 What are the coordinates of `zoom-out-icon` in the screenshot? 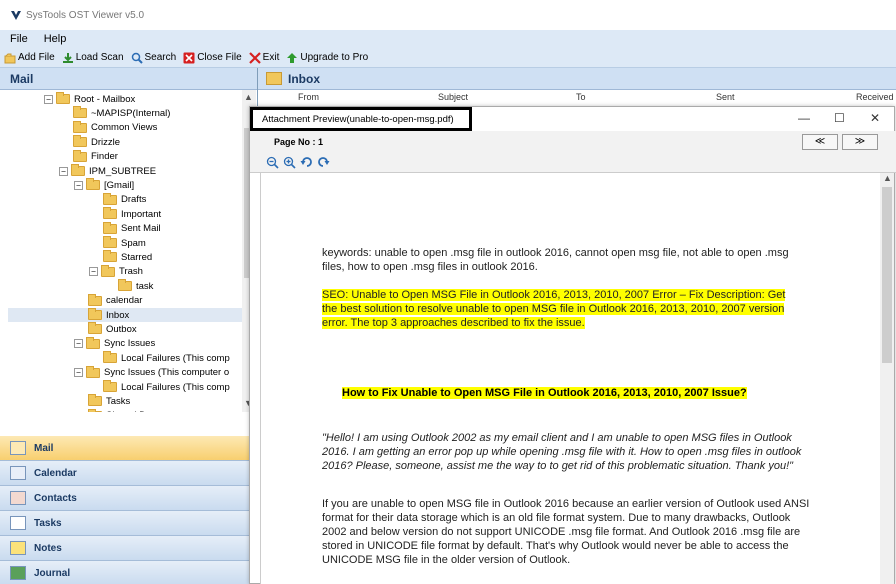 It's located at (272, 162).